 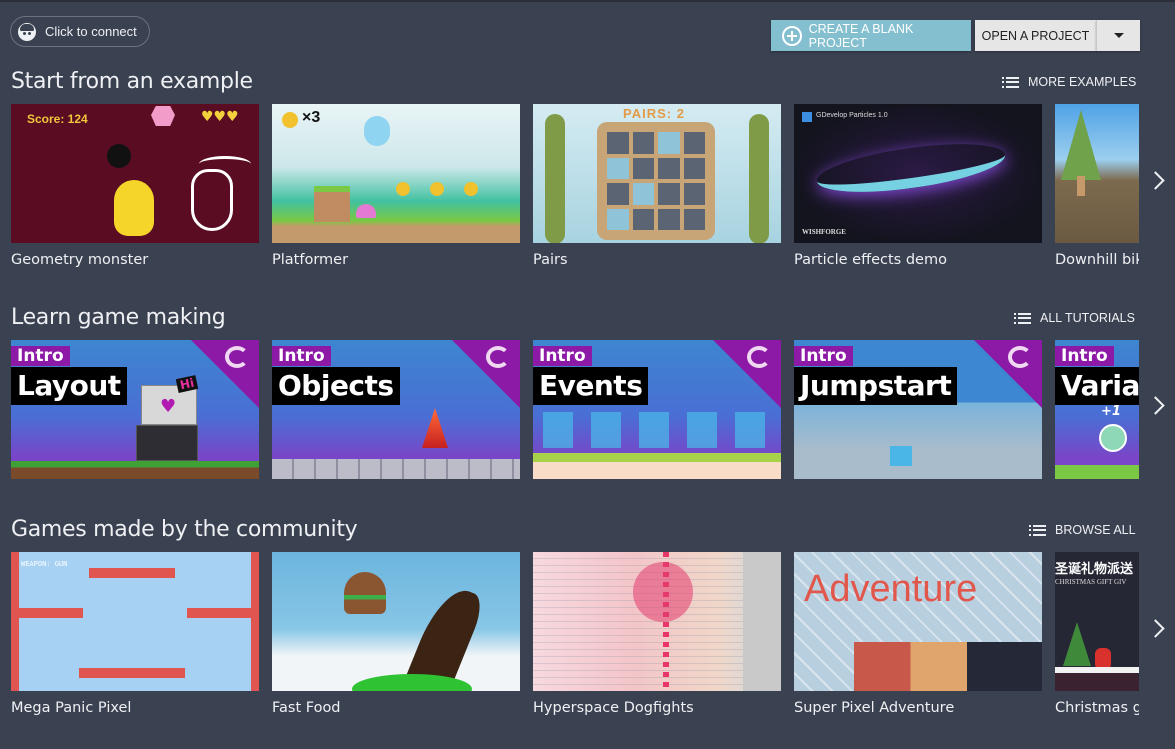 I want to click on section-title-community: Games made by the community, so click(x=184, y=529).